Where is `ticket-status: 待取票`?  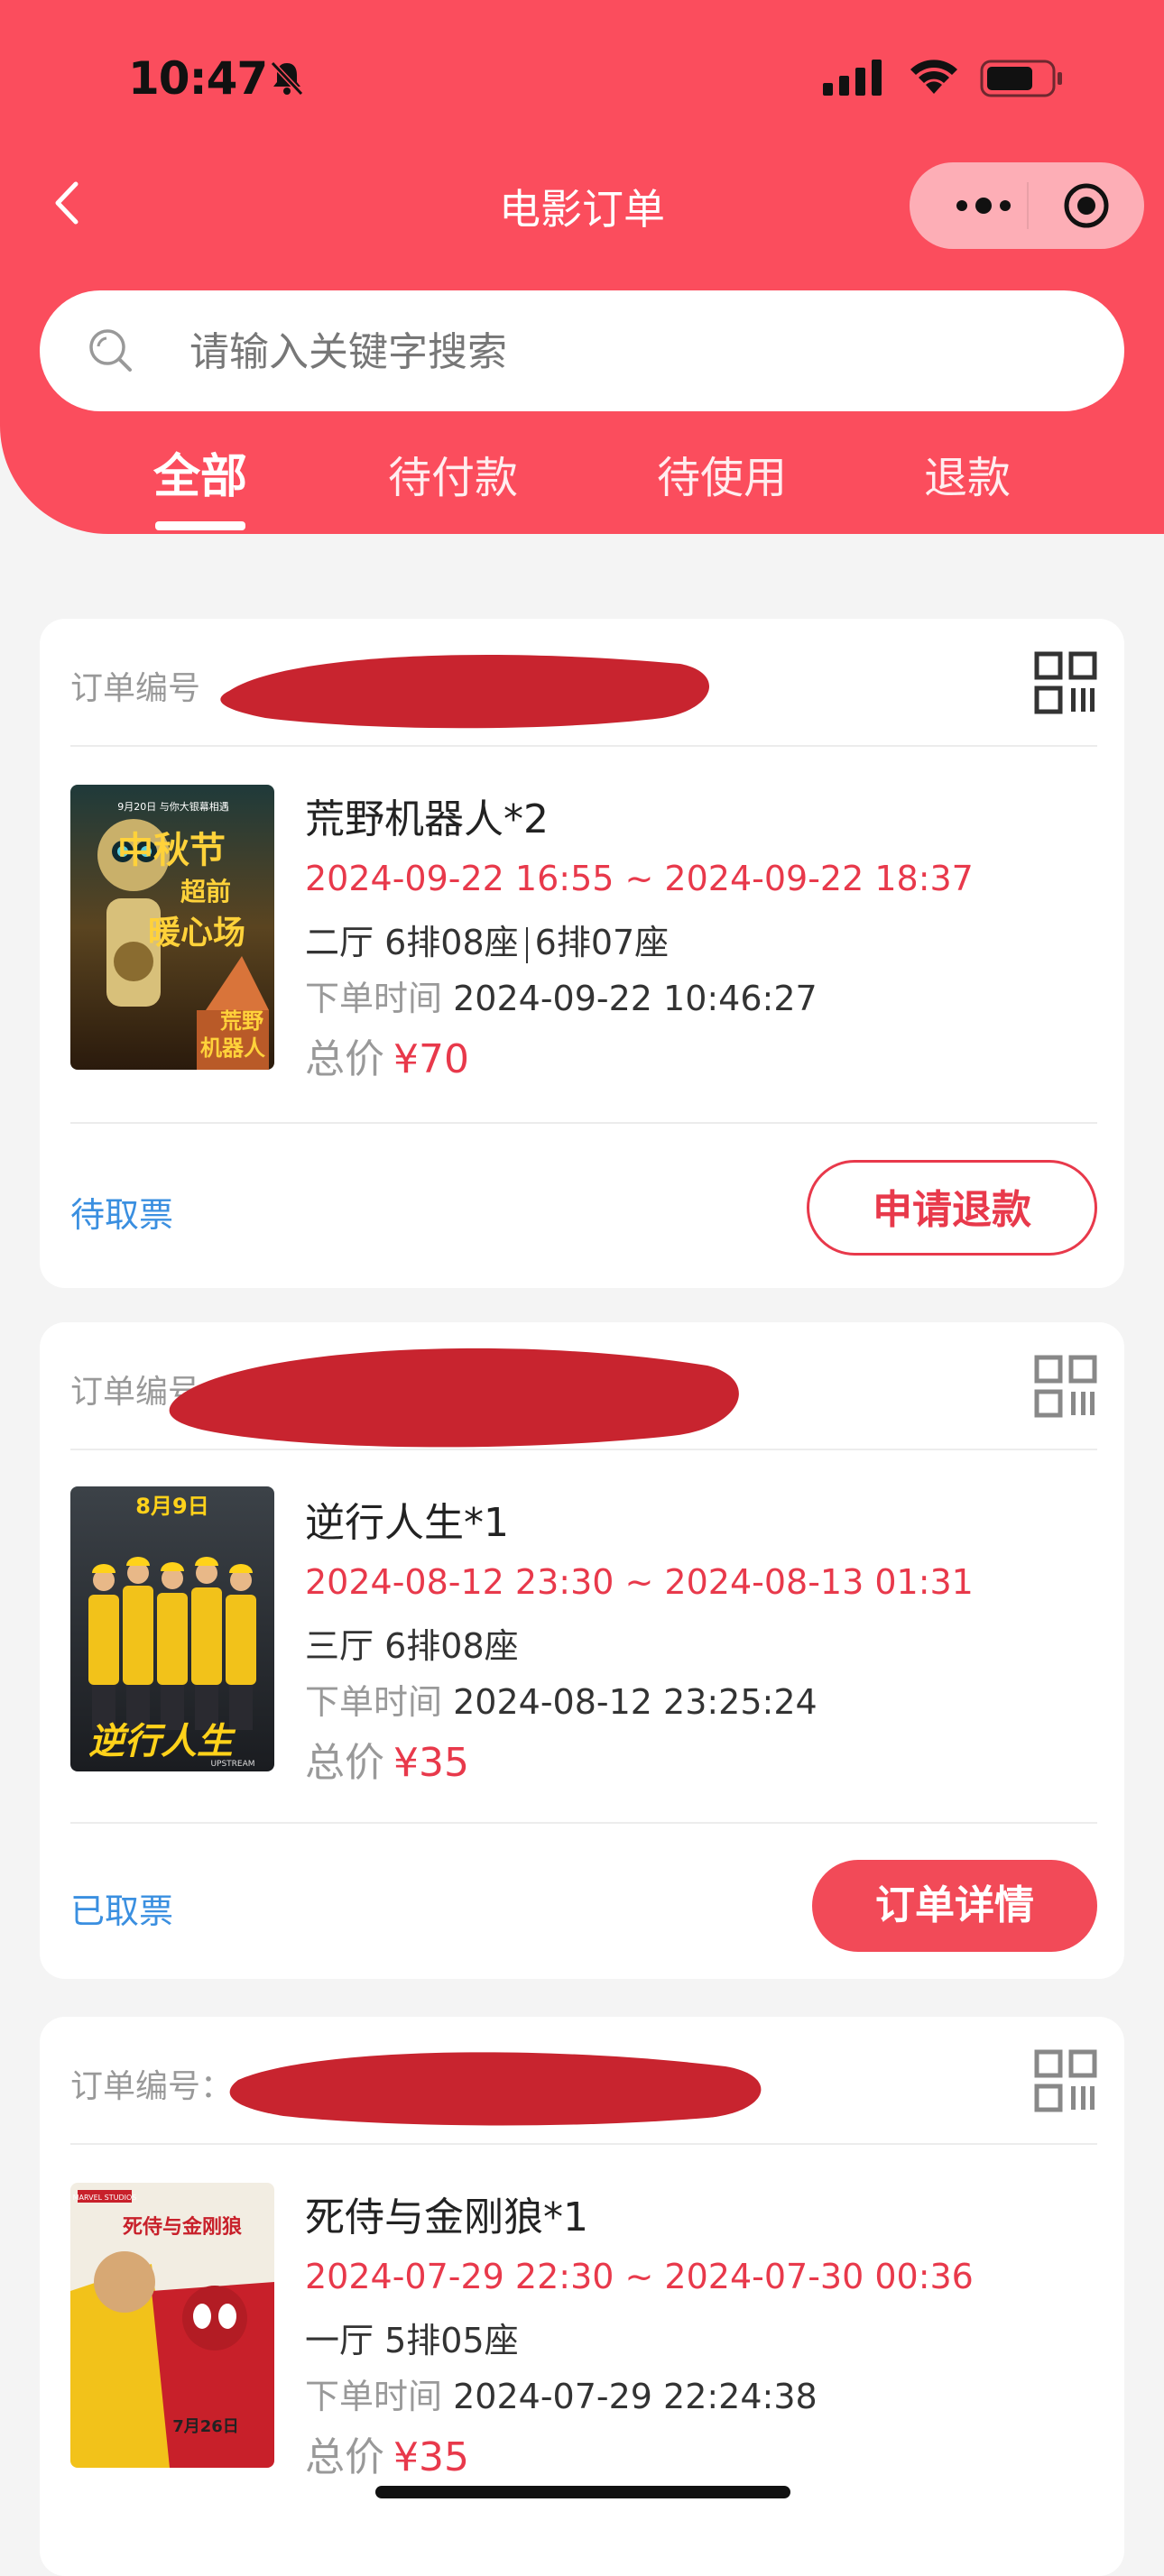
ticket-status: 待取票 is located at coordinates (122, 1215).